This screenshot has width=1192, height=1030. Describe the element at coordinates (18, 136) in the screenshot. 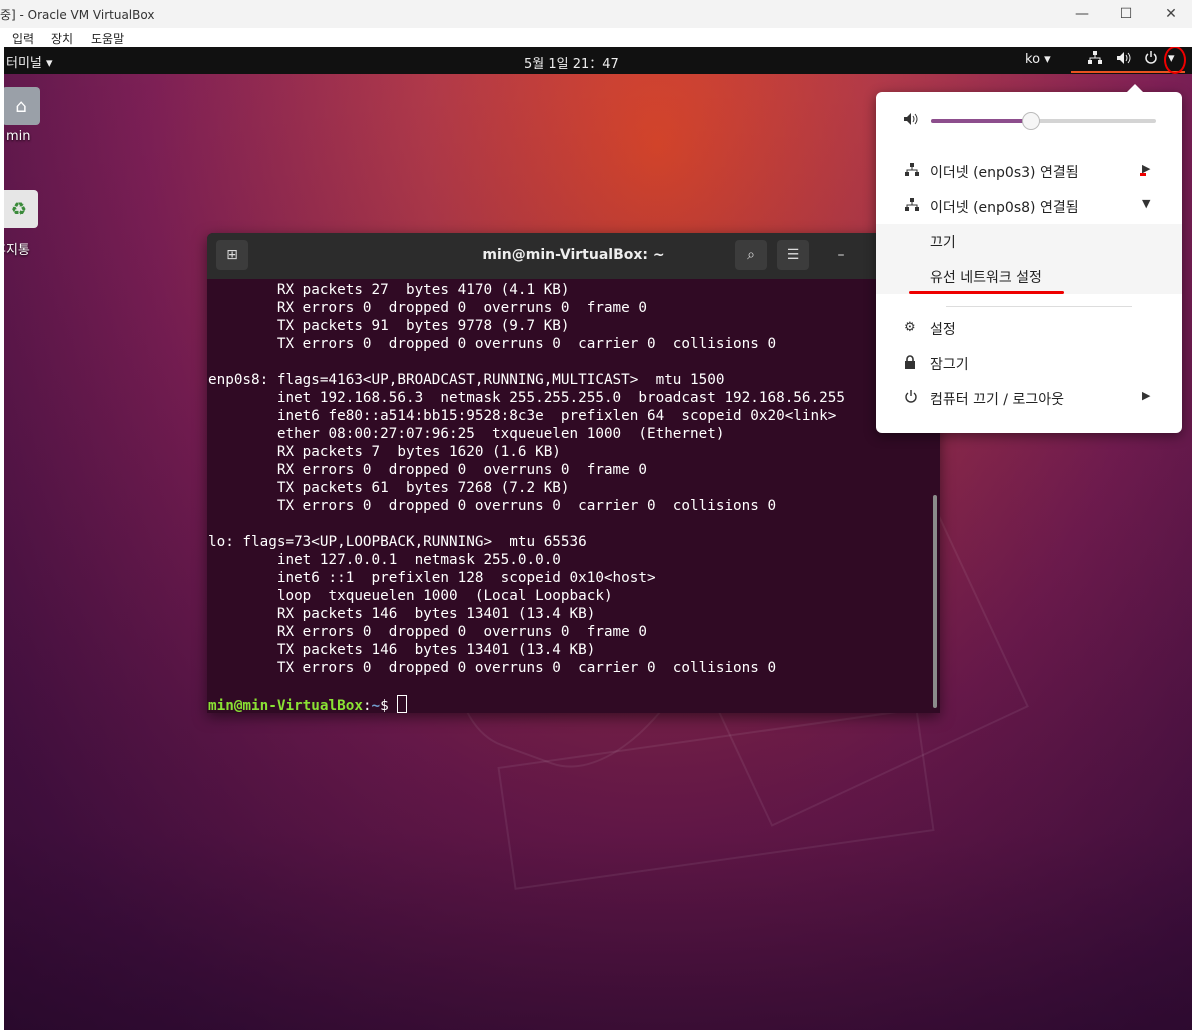

I see `home-folder-label: min` at that location.